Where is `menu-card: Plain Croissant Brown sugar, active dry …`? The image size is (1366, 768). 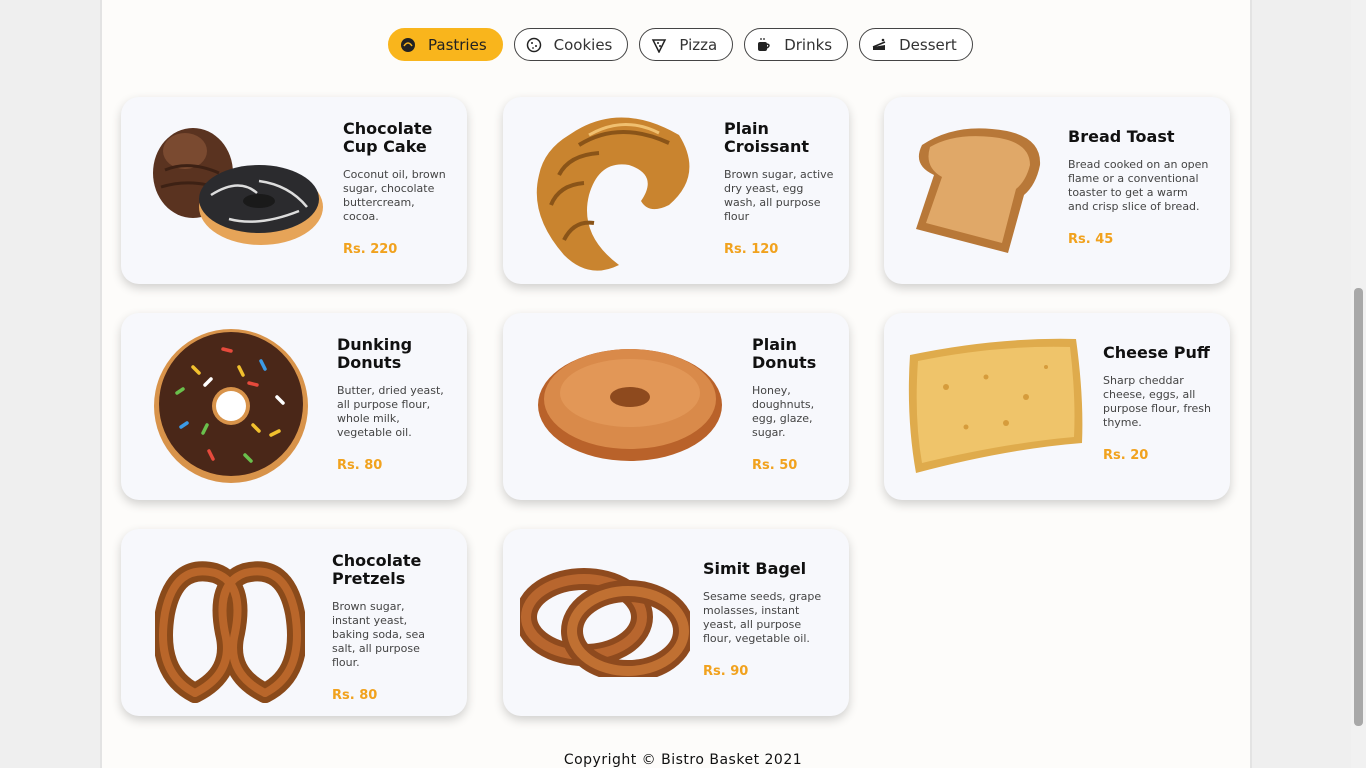 menu-card: Plain Croissant Brown sugar, active dry … is located at coordinates (676, 190).